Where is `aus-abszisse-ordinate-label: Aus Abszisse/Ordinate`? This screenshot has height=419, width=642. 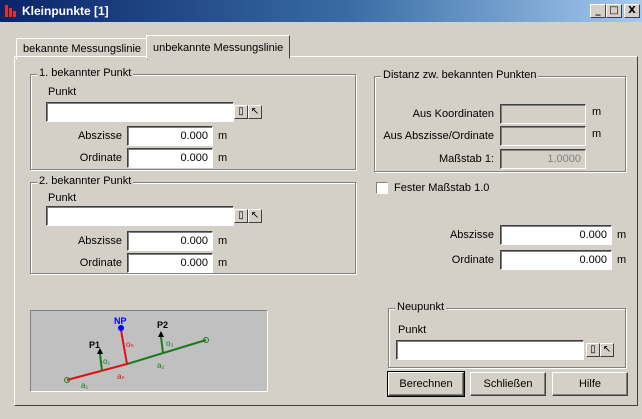
aus-abszisse-ordinate-label: Aus Abszisse/Ordinate is located at coordinates (438, 136).